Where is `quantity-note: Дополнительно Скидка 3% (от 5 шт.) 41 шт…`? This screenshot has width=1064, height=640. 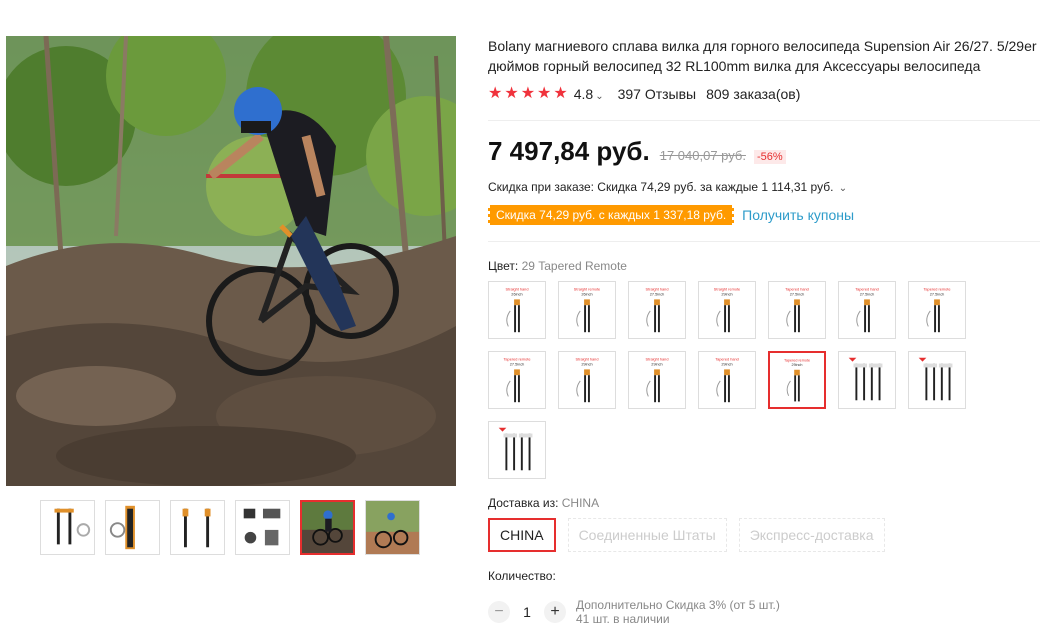 quantity-note: Дополнительно Скидка 3% (от 5 шт.) 41 шт… is located at coordinates (678, 612).